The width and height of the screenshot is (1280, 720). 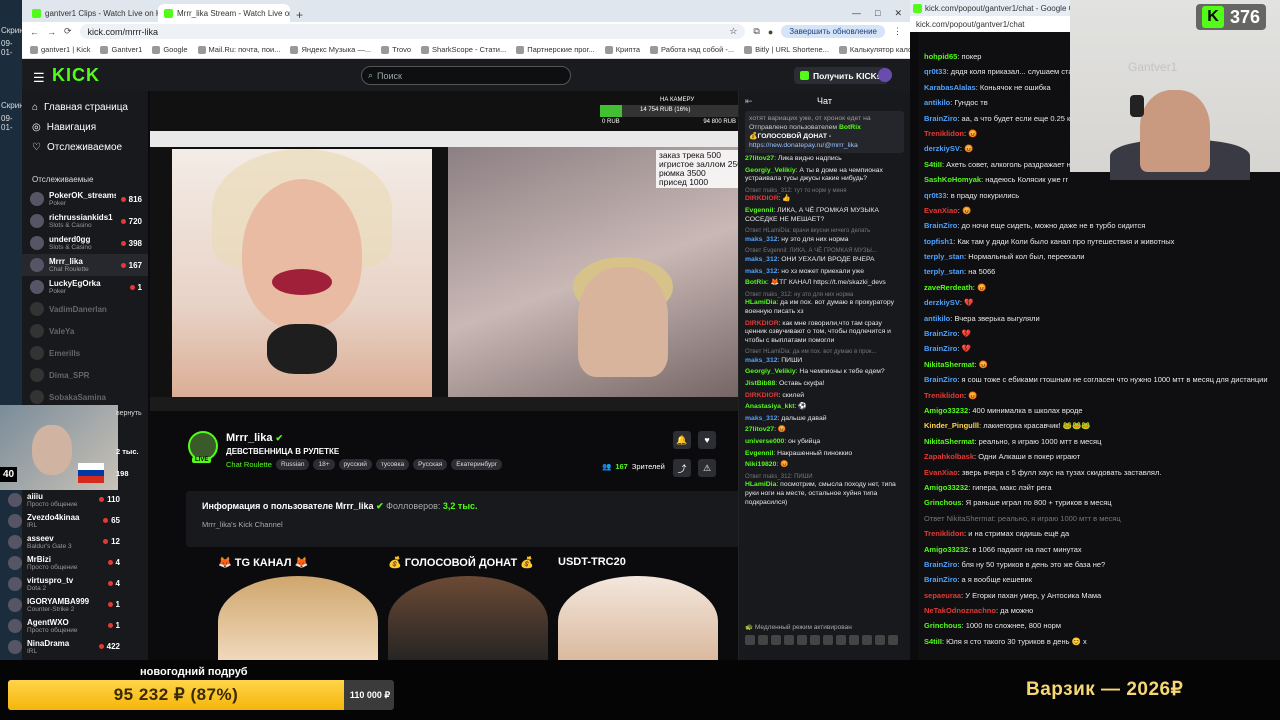 I want to click on maximize-icon: □, so click(x=877, y=13).